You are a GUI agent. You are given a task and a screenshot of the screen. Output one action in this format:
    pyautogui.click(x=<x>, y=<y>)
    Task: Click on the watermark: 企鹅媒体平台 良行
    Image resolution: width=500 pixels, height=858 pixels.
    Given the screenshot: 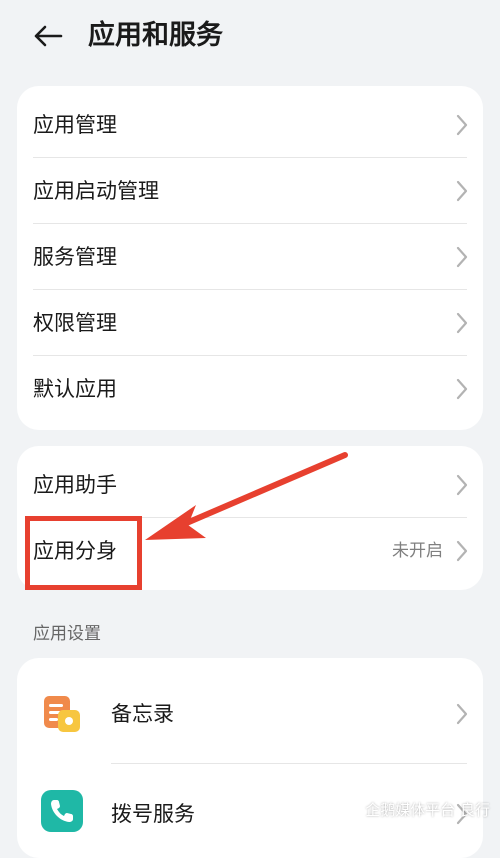 What is the action you would take?
    pyautogui.click(x=417, y=810)
    